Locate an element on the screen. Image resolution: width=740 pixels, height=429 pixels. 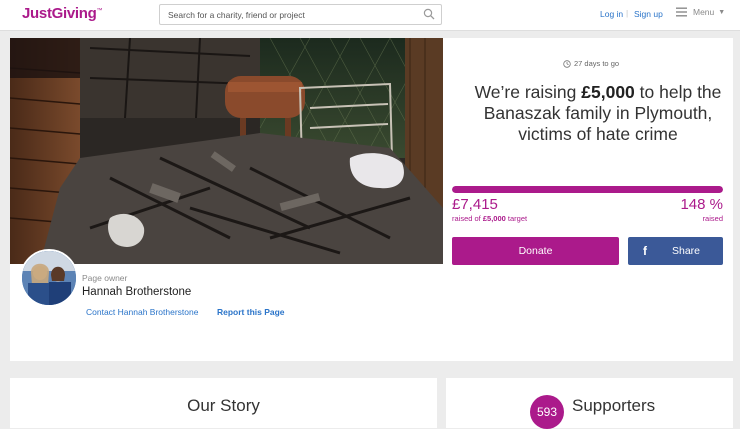
fundraising-progress-fill is located at coordinates (587, 189).